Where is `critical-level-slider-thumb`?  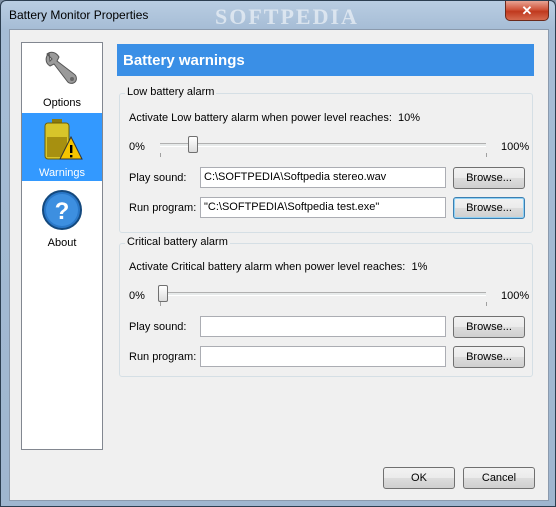 critical-level-slider-thumb is located at coordinates (163, 293).